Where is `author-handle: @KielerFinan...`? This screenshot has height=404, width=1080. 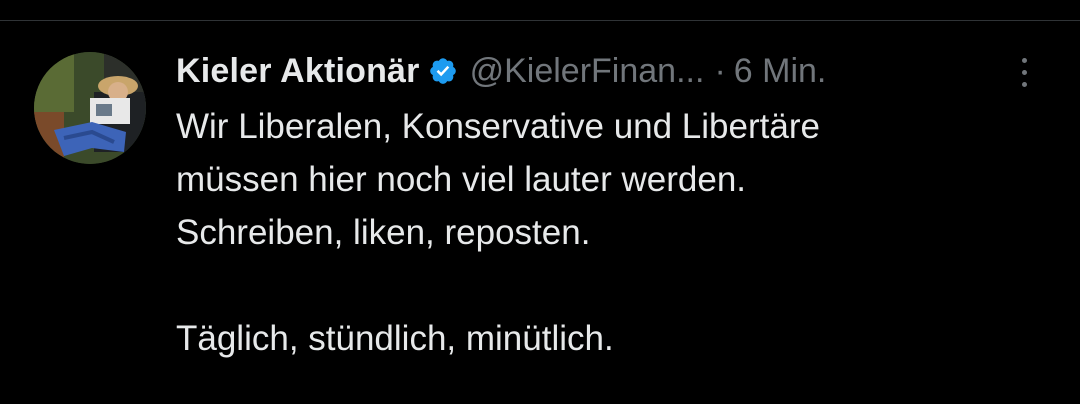 author-handle: @KielerFinan... is located at coordinates (587, 71).